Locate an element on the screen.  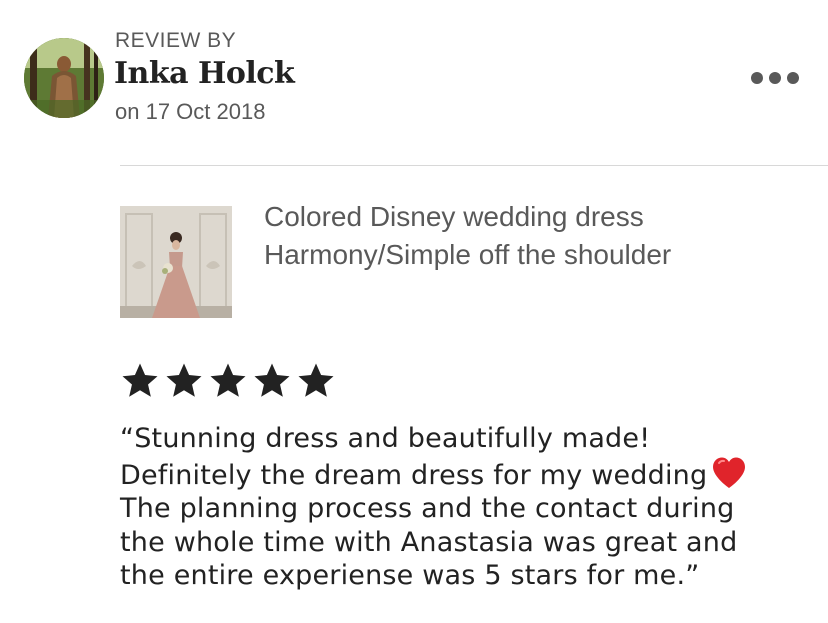
divider is located at coordinates (474, 165).